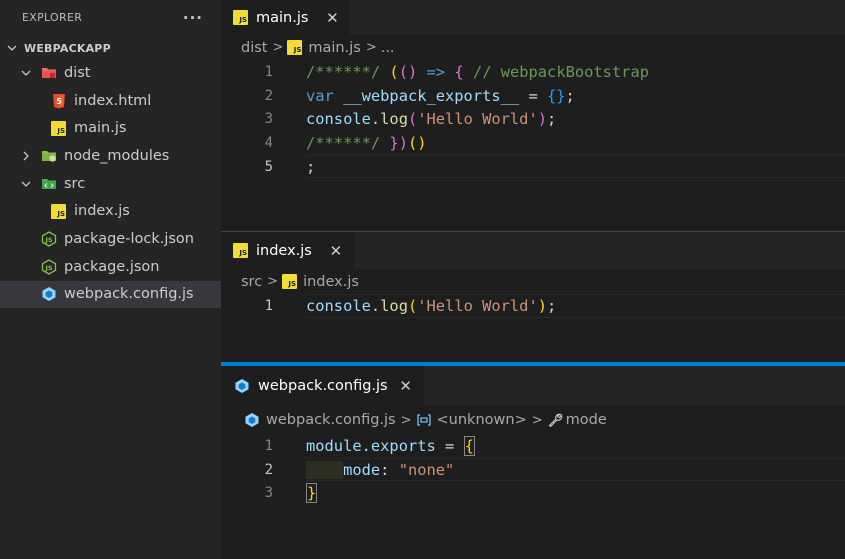  I want to click on tree-item-label: webpack.config.js, so click(129, 294).